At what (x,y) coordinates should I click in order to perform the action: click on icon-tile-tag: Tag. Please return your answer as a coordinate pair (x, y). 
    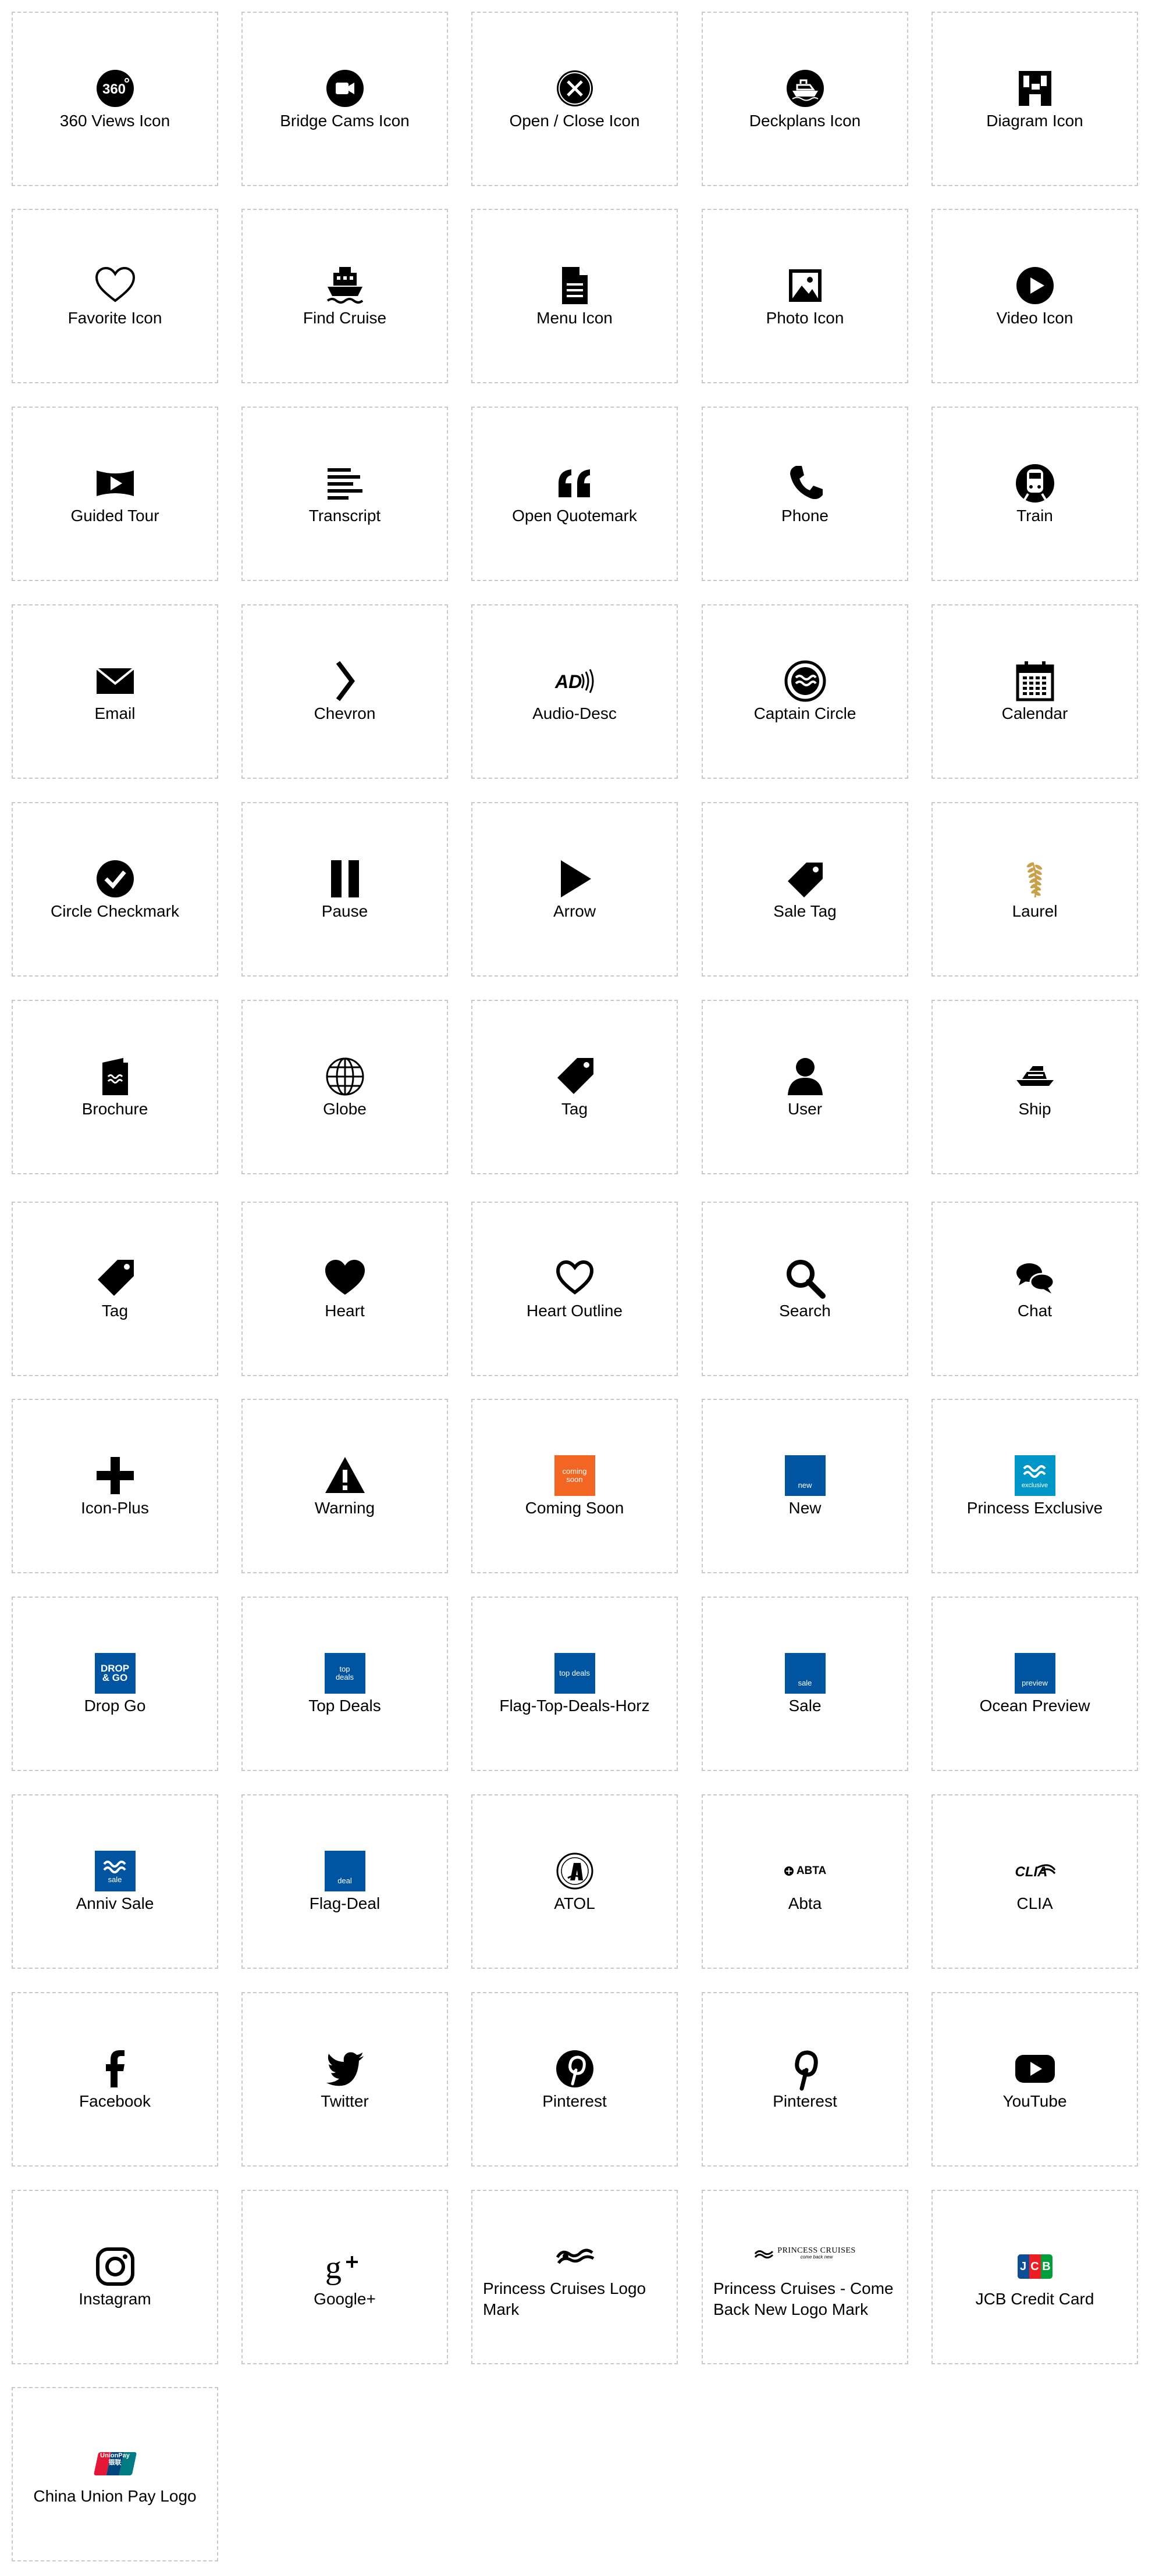
    Looking at the image, I should click on (574, 1087).